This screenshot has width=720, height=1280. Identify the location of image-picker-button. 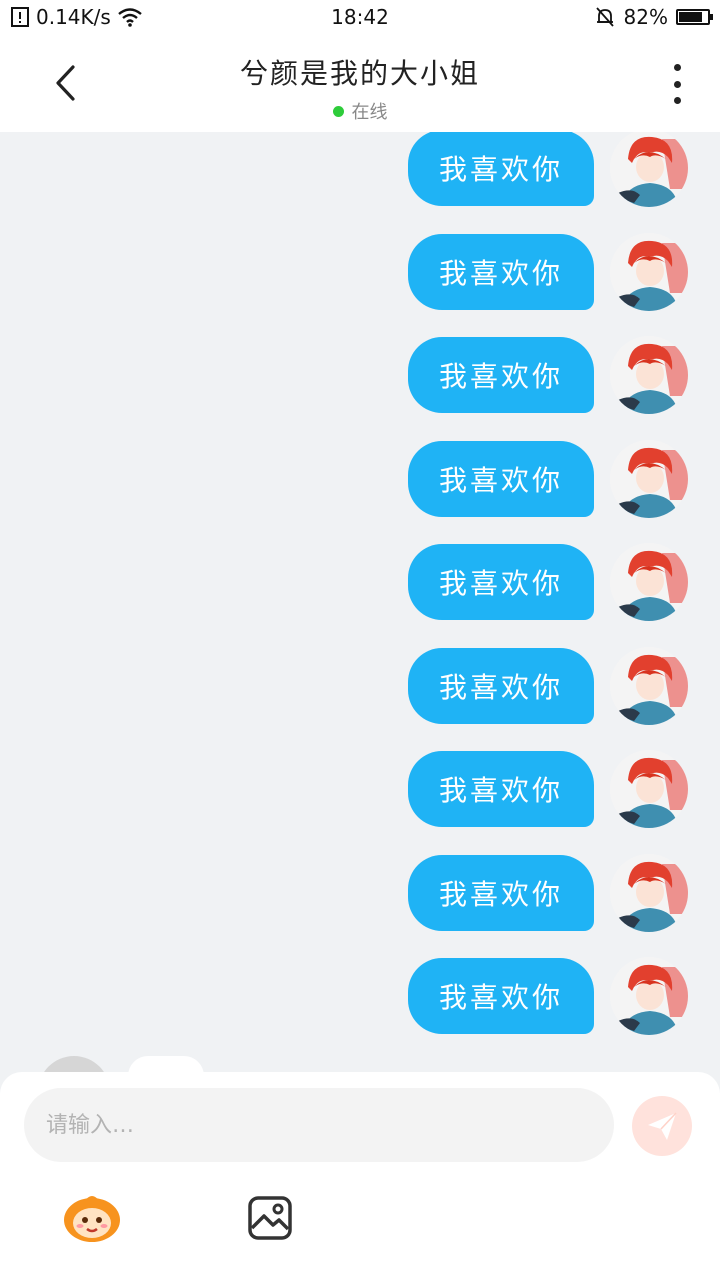
(270, 1218).